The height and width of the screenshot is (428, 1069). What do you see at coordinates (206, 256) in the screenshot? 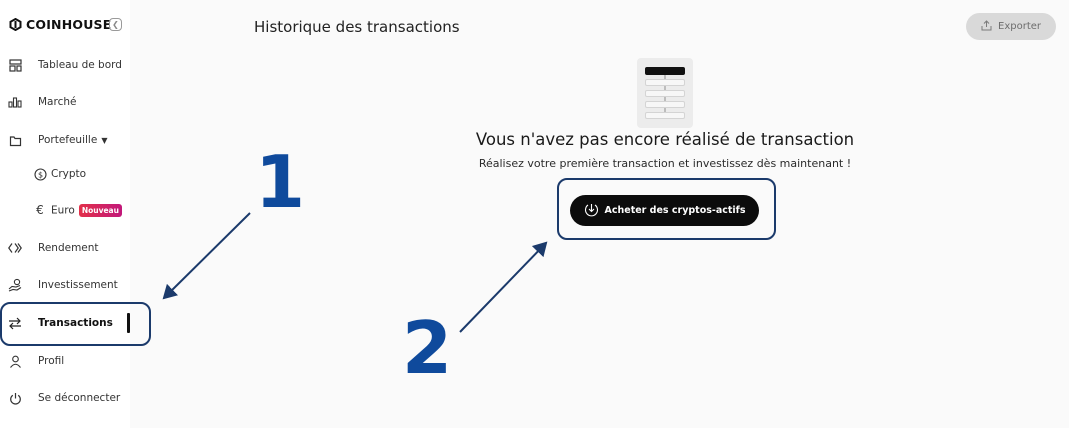
I see `arrow-to-transactions` at bounding box center [206, 256].